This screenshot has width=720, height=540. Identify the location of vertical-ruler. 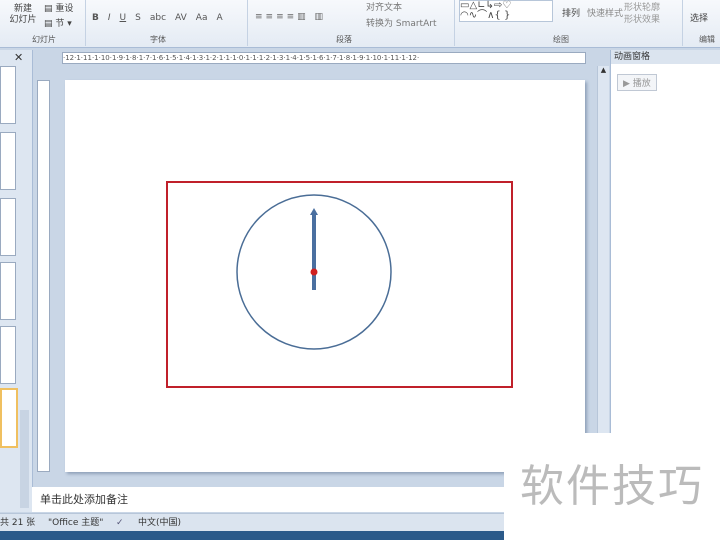
(43, 276).